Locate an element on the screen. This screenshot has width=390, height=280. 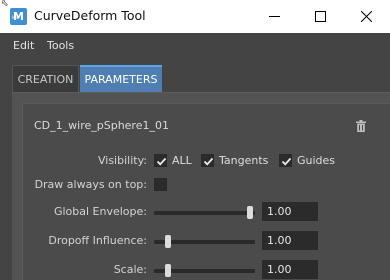
window-title: CurveDeform Tool is located at coordinates (90, 15).